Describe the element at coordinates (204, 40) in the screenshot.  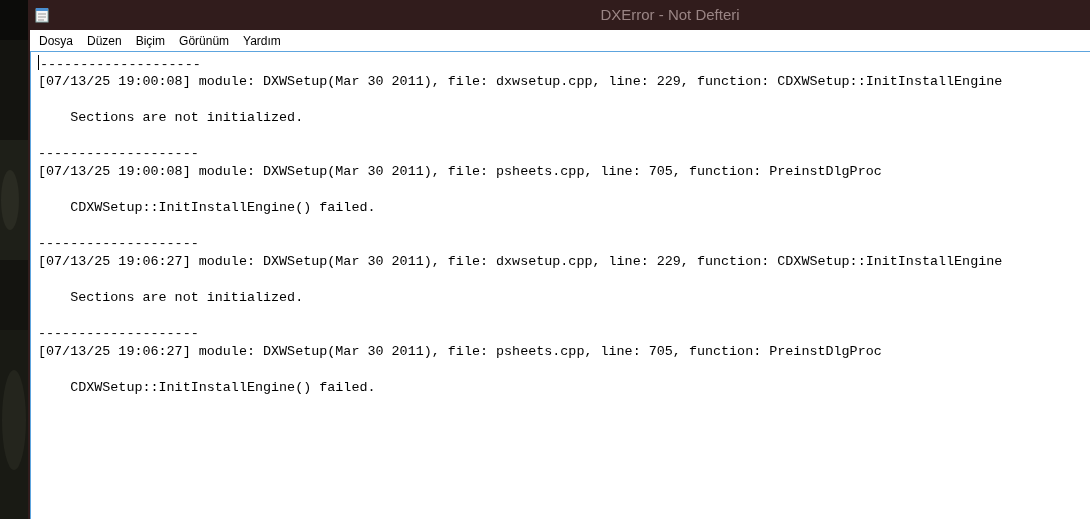
I see `menu-item: Görünüm` at that location.